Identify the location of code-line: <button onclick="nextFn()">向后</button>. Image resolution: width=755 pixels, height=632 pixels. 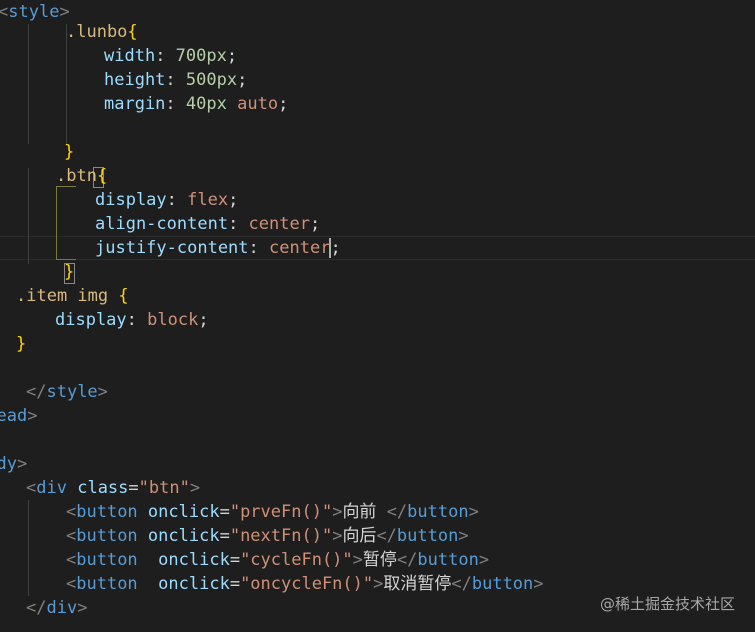
(267, 536).